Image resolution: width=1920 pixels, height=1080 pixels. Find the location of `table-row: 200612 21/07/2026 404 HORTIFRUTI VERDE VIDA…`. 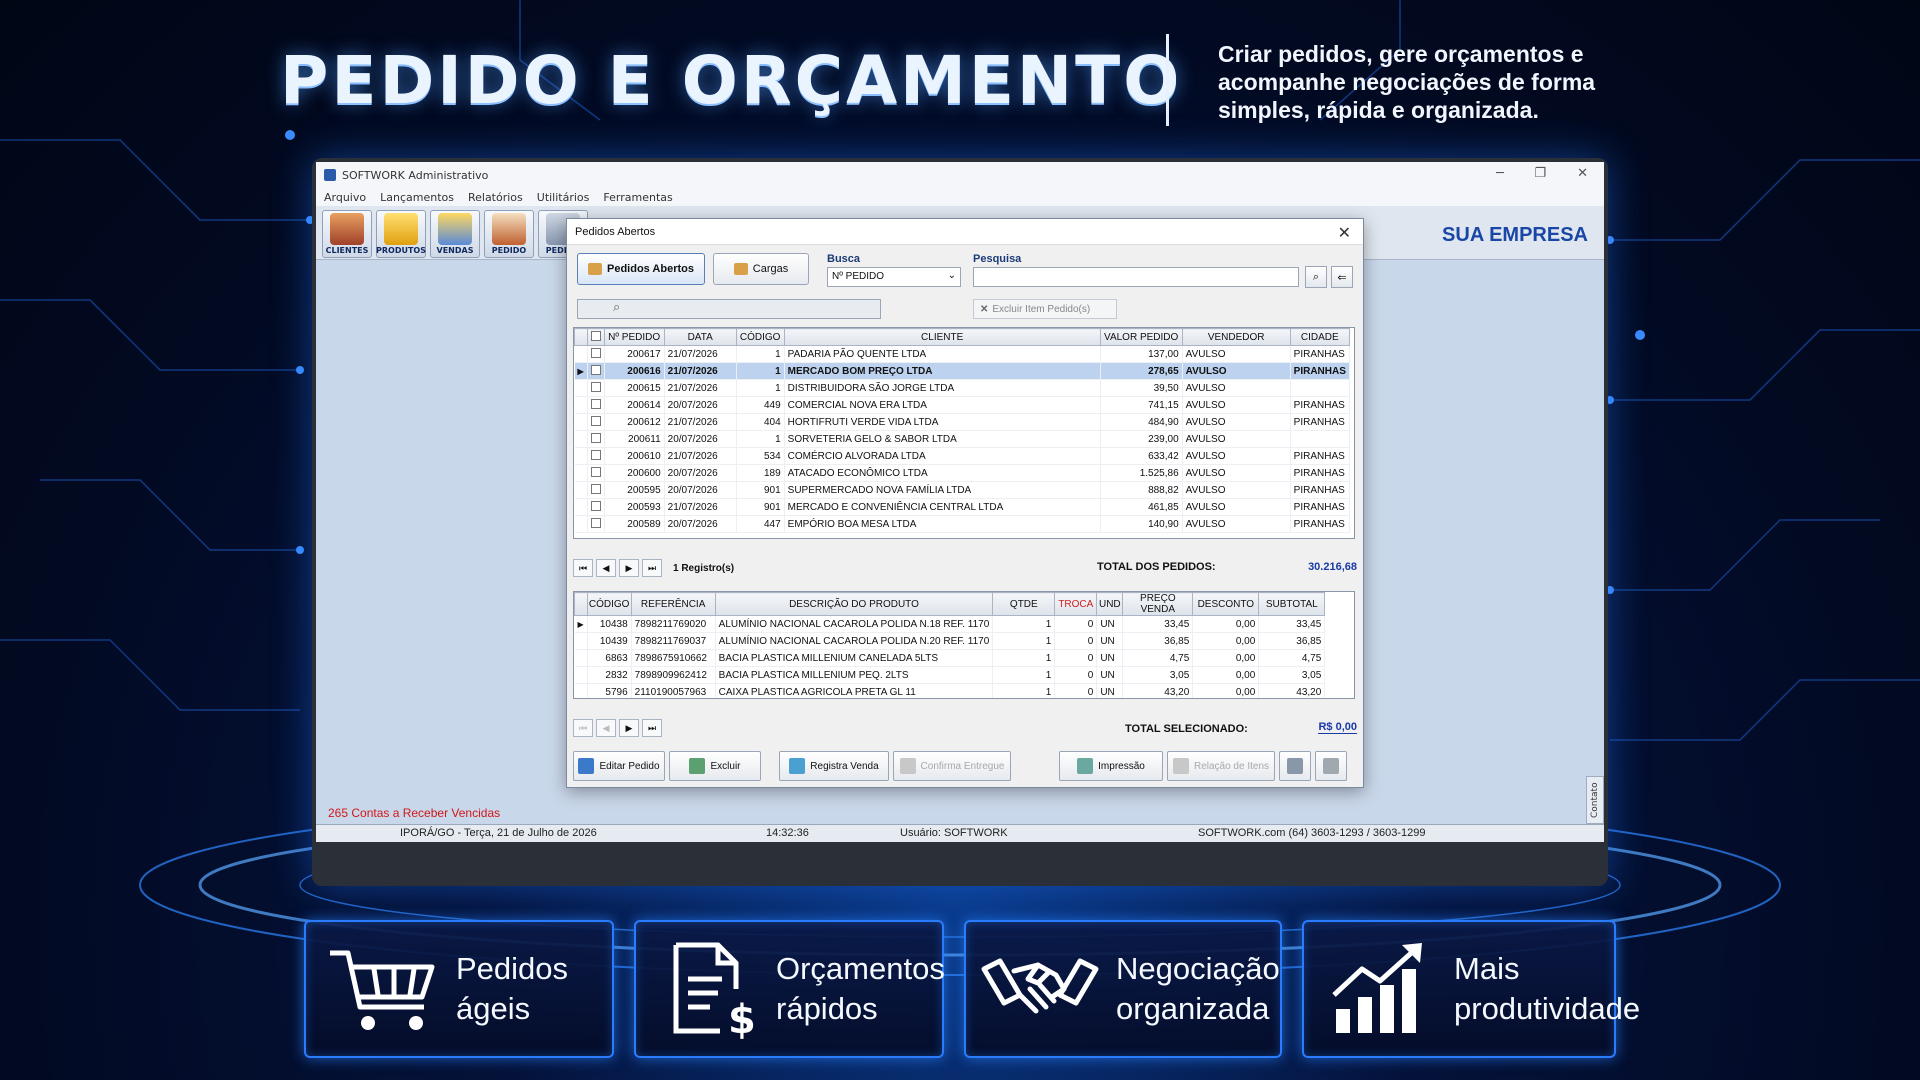

table-row: 200612 21/07/2026 404 HORTIFRUTI VERDE VIDA… is located at coordinates (962, 422).